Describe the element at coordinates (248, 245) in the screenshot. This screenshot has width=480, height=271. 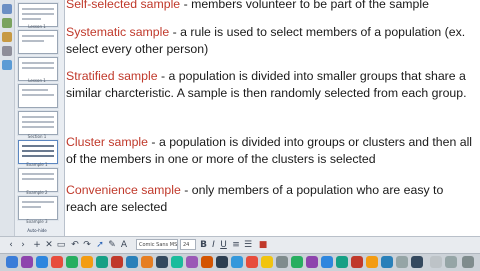
I see `list-icon: ☰` at that location.